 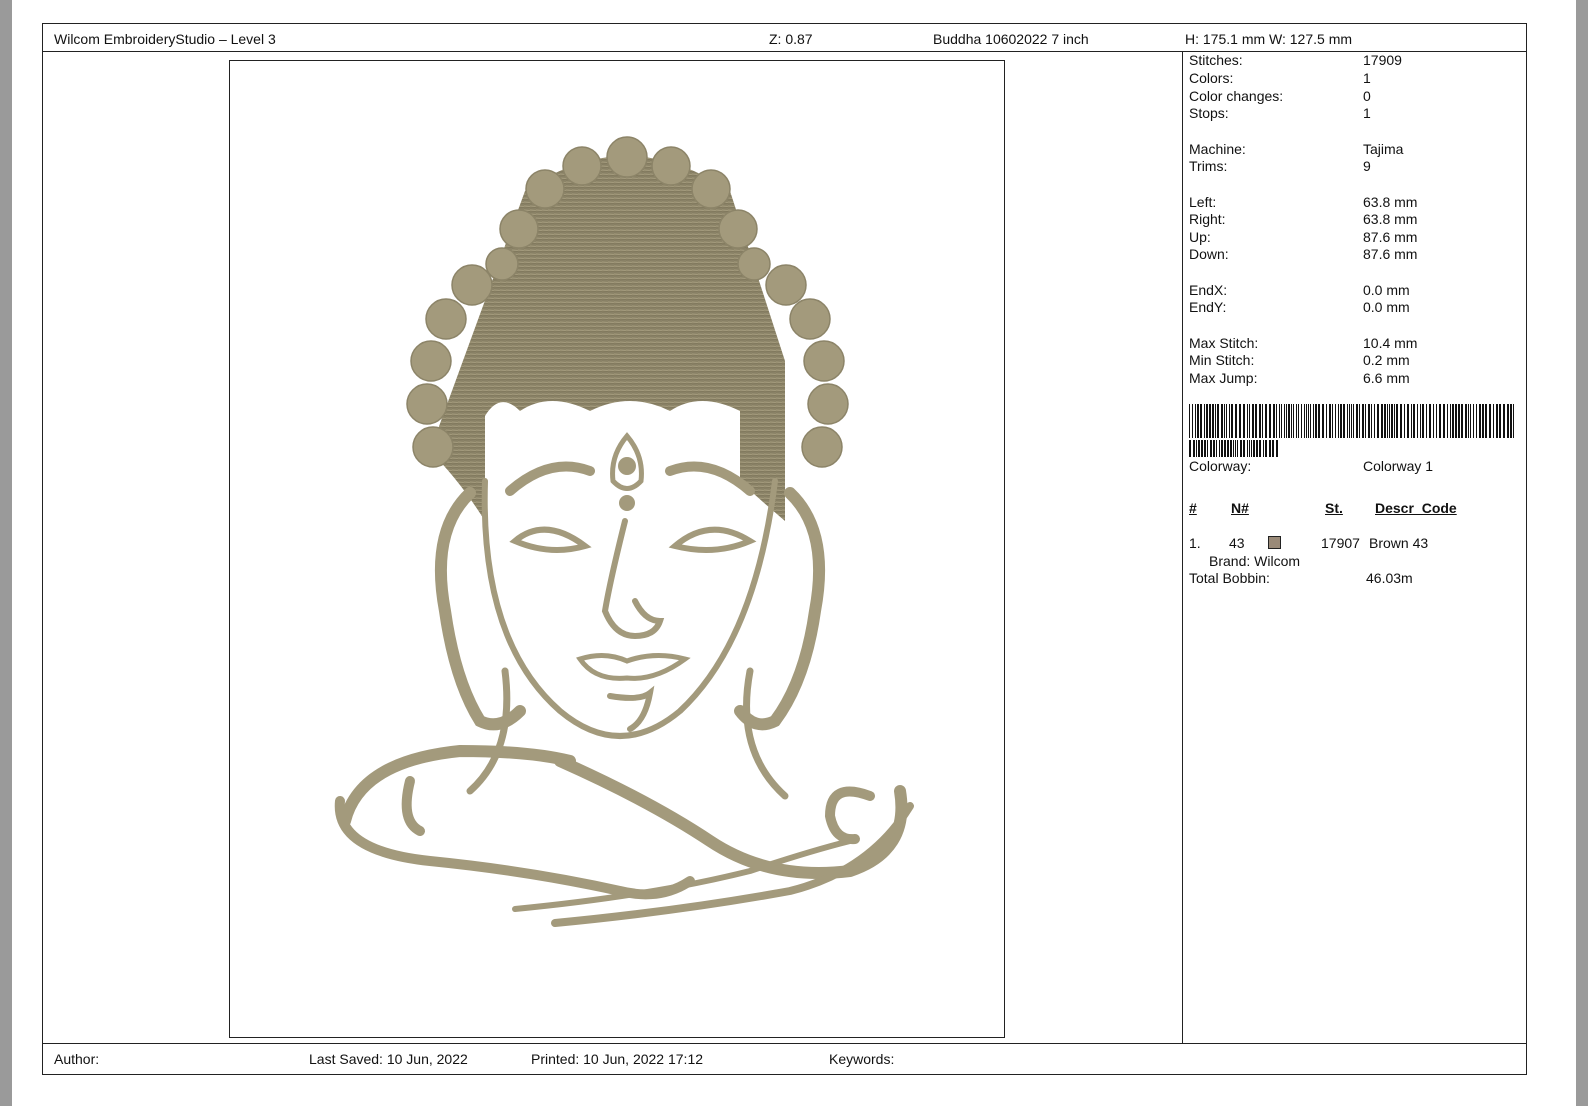 What do you see at coordinates (1351, 430) in the screenshot?
I see `barcode-image` at bounding box center [1351, 430].